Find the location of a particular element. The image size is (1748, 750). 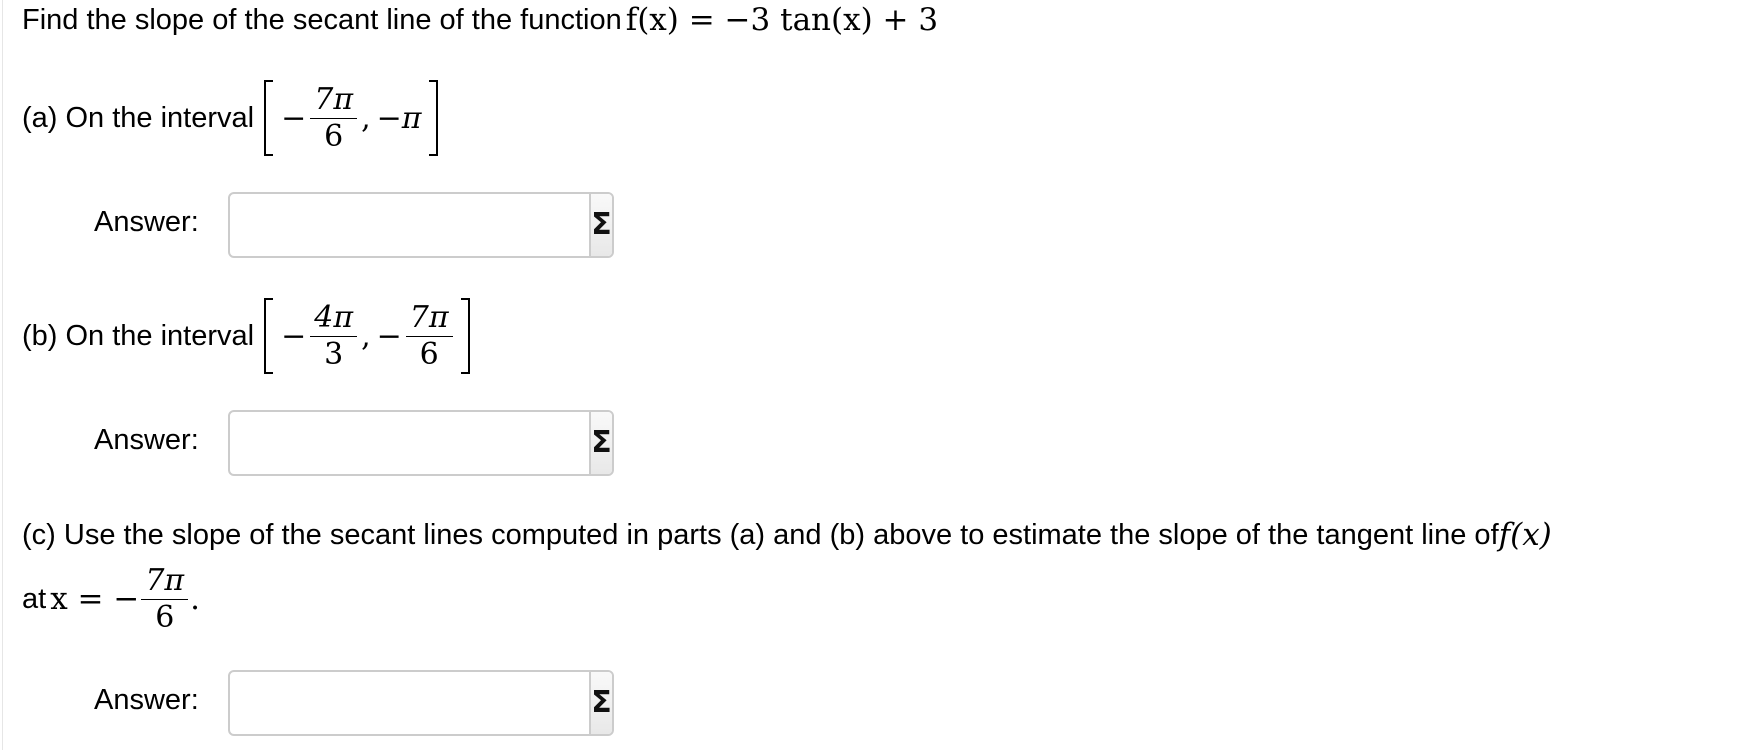

at-variable: x = − is located at coordinates (95, 599).